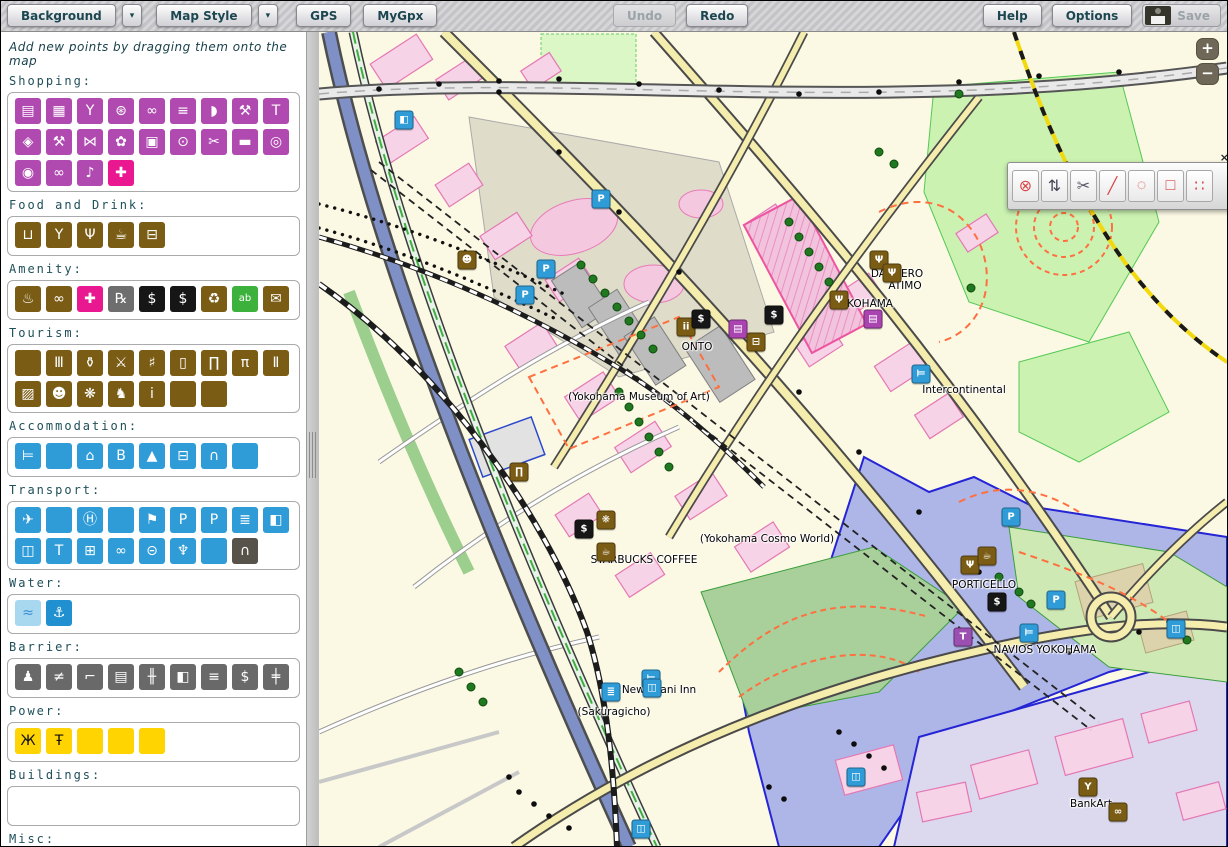  What do you see at coordinates (1223, 157) in the screenshot?
I see `close-icon: ×` at bounding box center [1223, 157].